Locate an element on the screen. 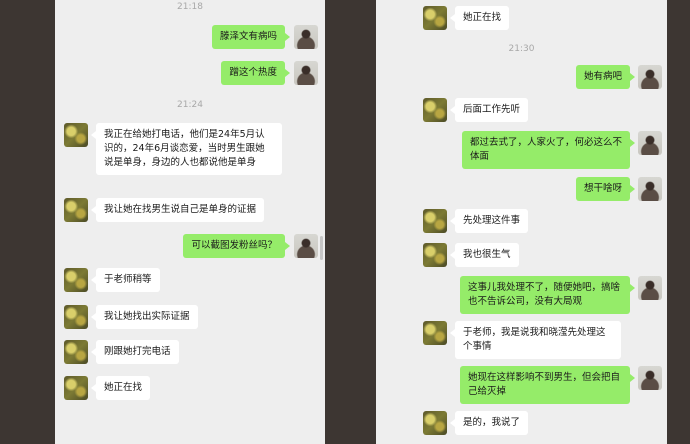 The width and height of the screenshot is (690, 444). message-bubble-friend: 于老师，我是说我和晓滢先处理这个事情 is located at coordinates (535, 340).